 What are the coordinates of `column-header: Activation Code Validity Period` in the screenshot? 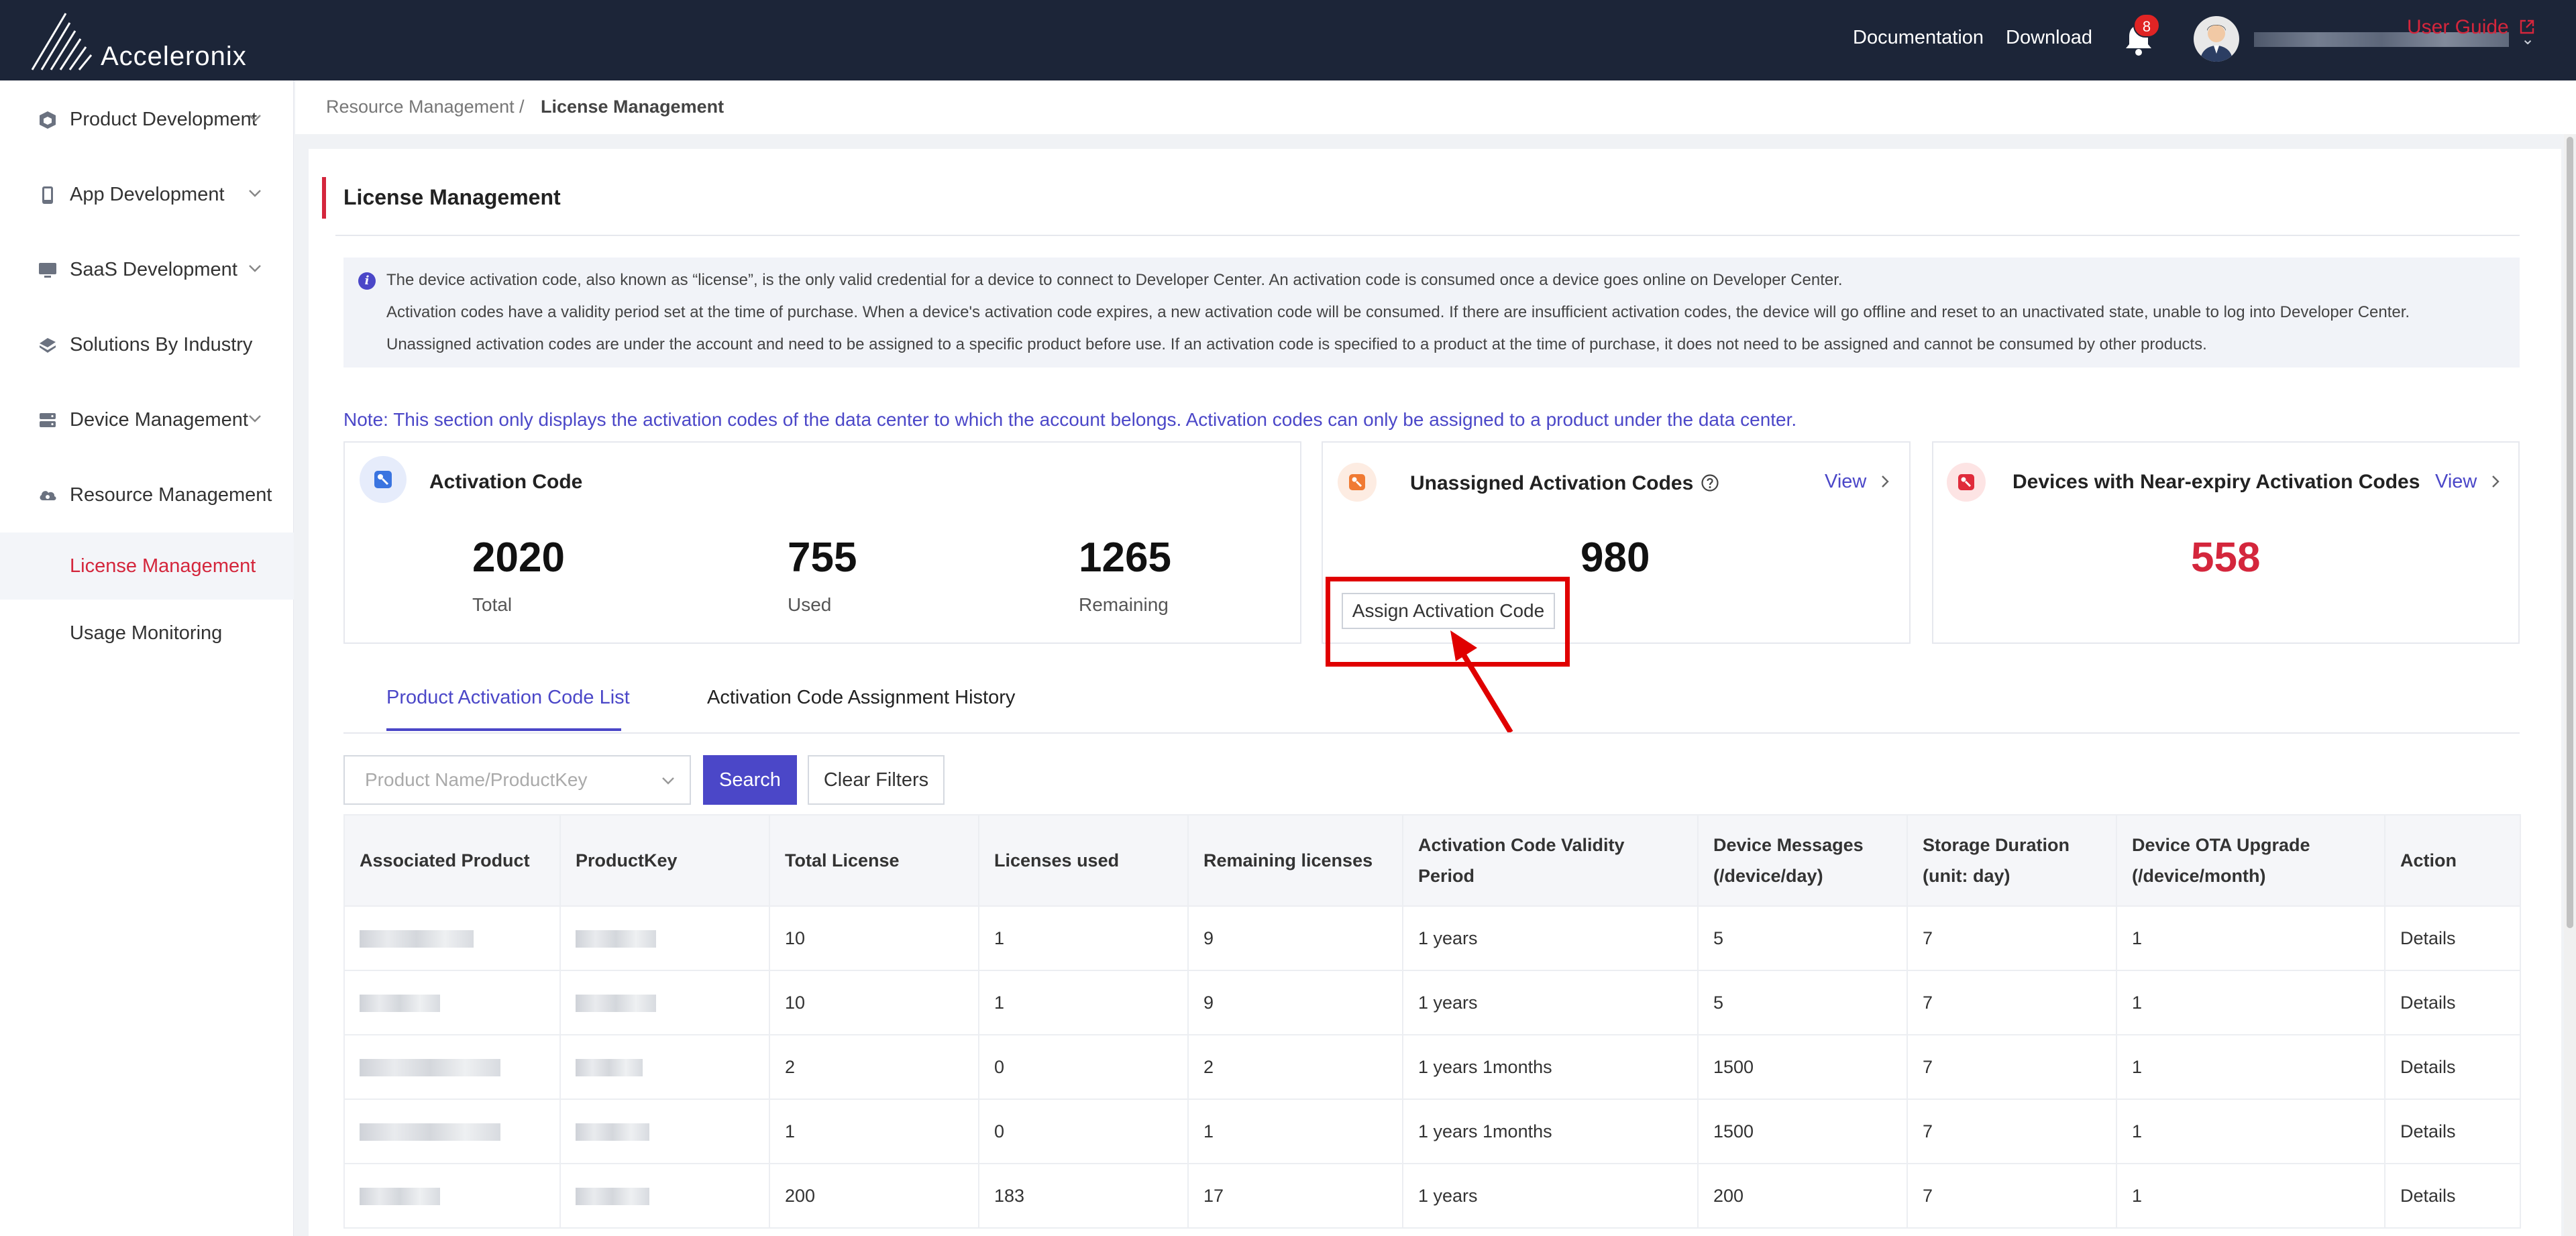 It's located at (1550, 860).